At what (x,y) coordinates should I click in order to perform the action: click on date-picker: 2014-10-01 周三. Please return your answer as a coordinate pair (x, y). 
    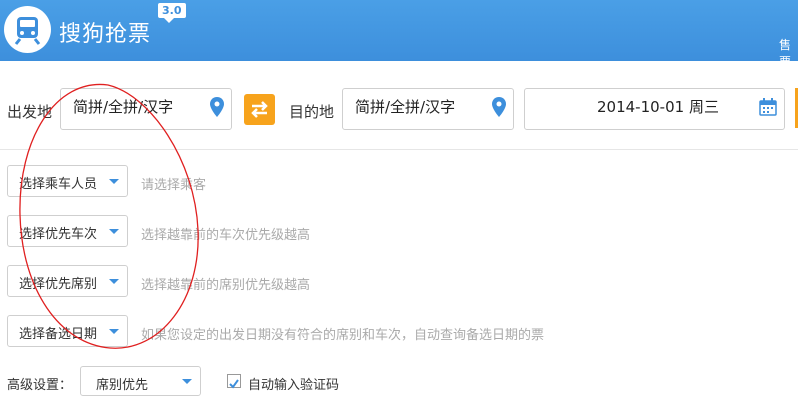
    Looking at the image, I should click on (654, 109).